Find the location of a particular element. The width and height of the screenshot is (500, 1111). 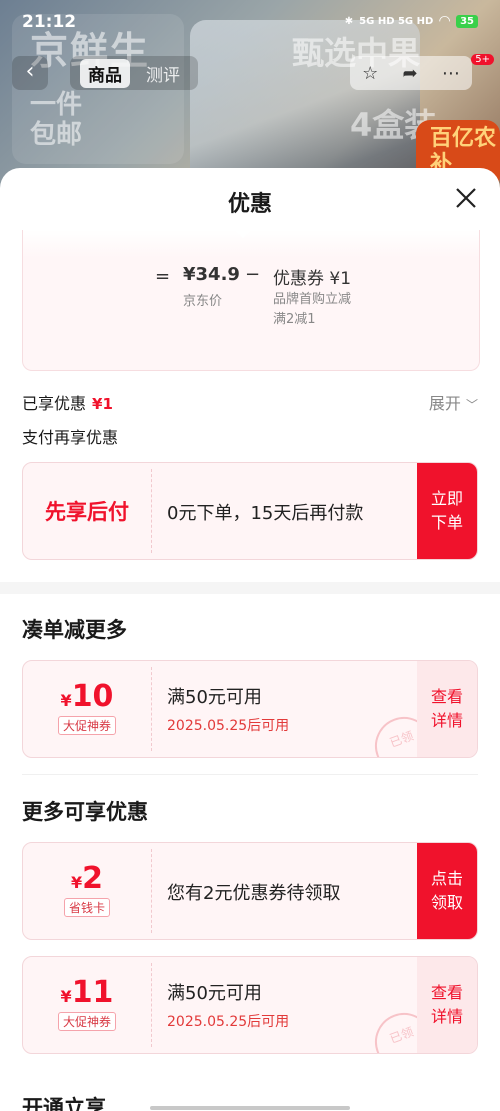

signal-icon: 5G HD 5G HD is located at coordinates (396, 21).